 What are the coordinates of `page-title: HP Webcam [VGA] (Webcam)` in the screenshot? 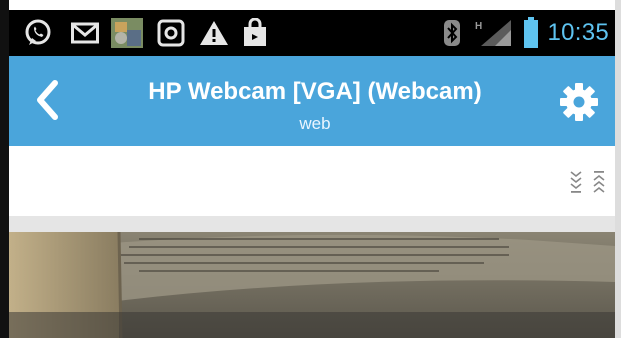 It's located at (315, 91).